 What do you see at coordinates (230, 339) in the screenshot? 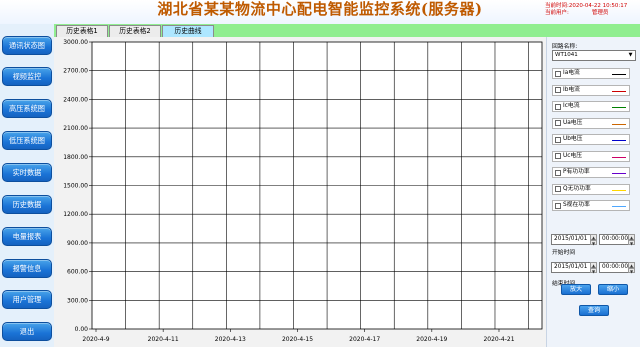
I see `x-tick-label: 2020-4-13` at bounding box center [230, 339].